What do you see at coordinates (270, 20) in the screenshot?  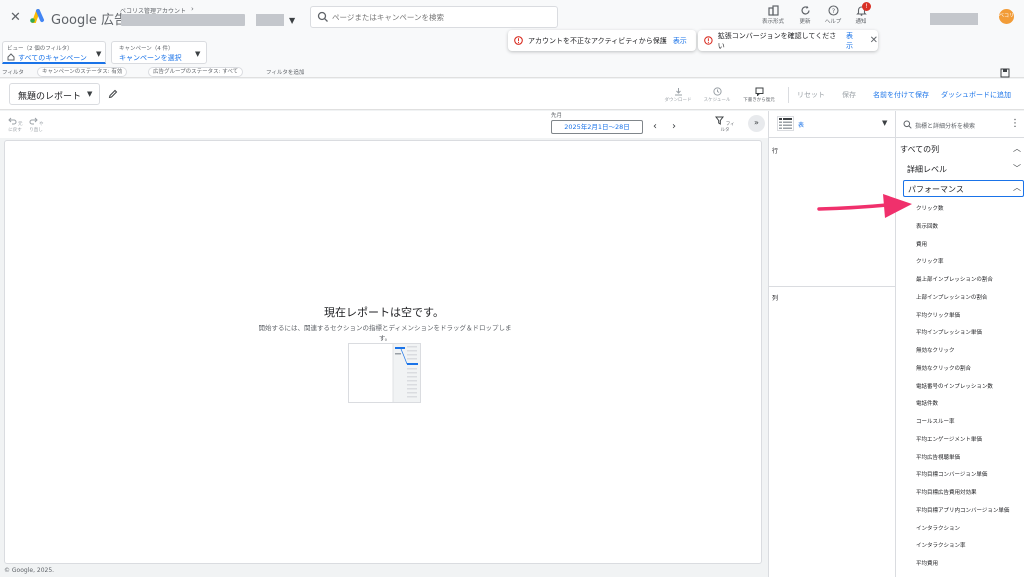 I see `account-id-redacted` at bounding box center [270, 20].